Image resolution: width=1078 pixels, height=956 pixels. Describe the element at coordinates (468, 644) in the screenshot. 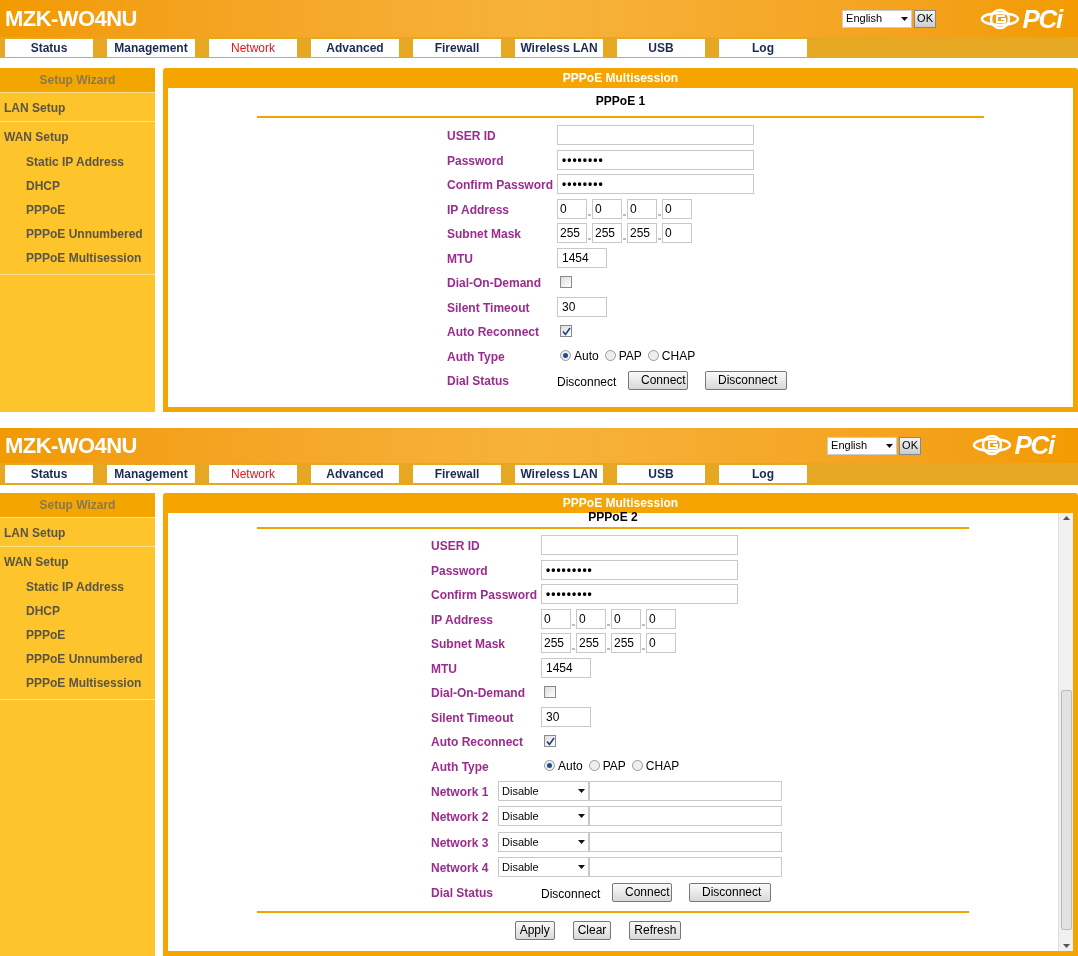

I see `field-label: Subnet Mask` at that location.